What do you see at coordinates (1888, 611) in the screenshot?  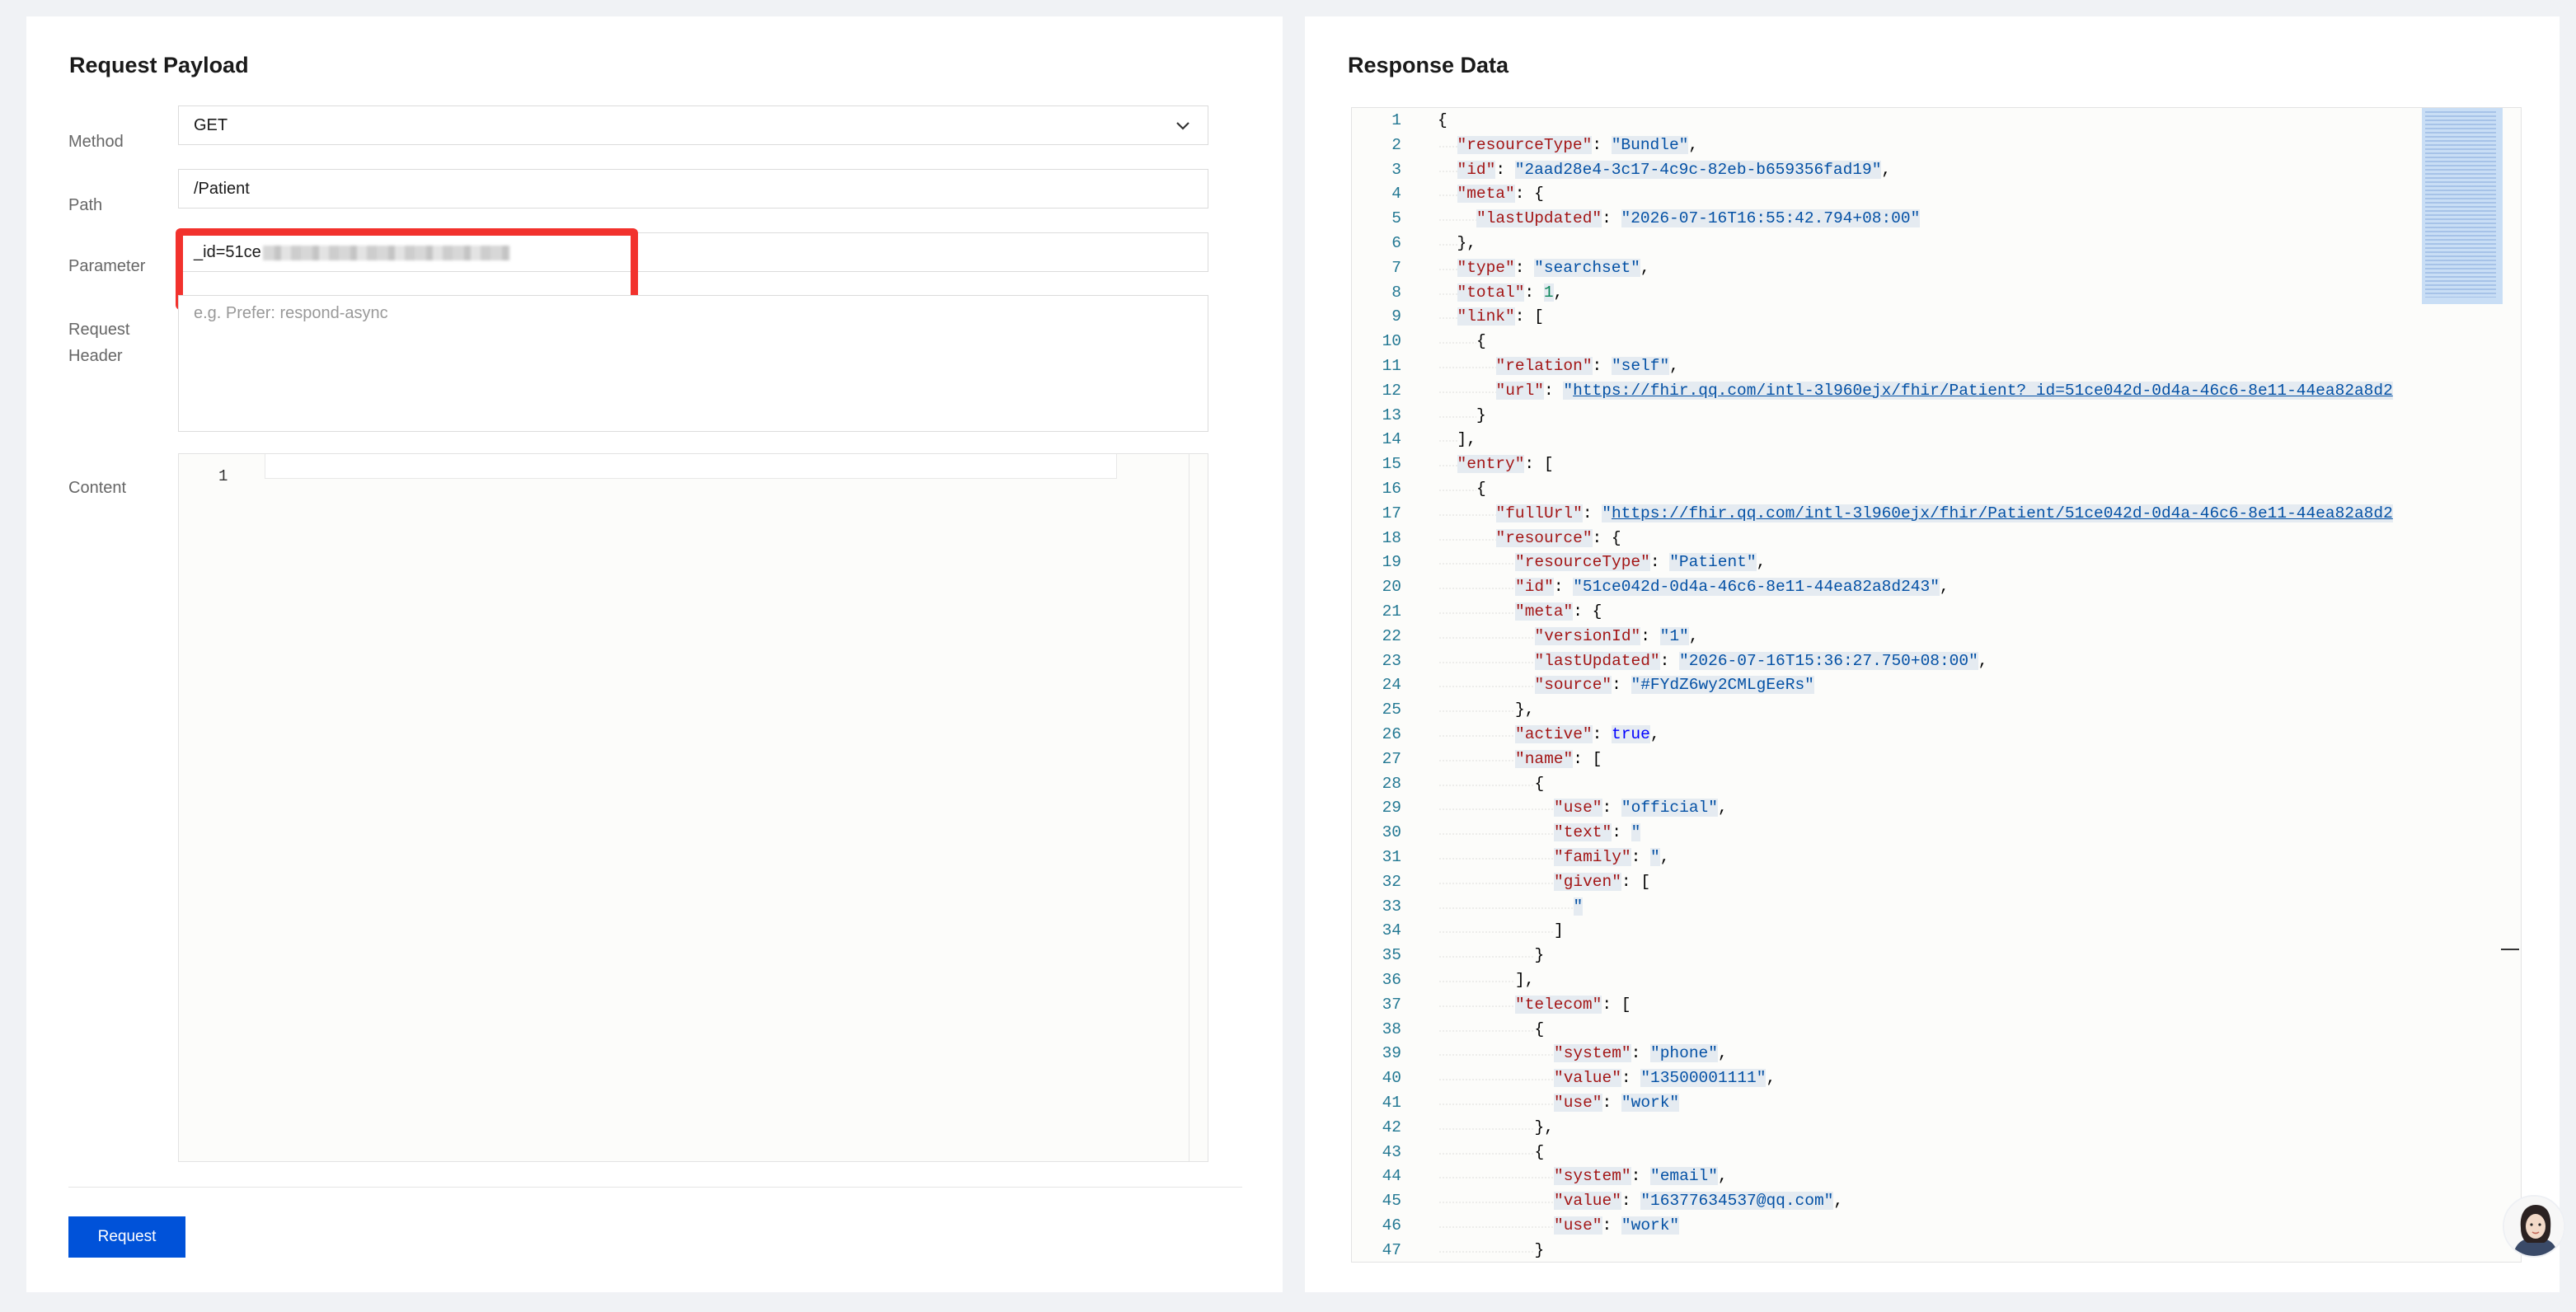 I see `code-line: 21 "meta": {` at bounding box center [1888, 611].